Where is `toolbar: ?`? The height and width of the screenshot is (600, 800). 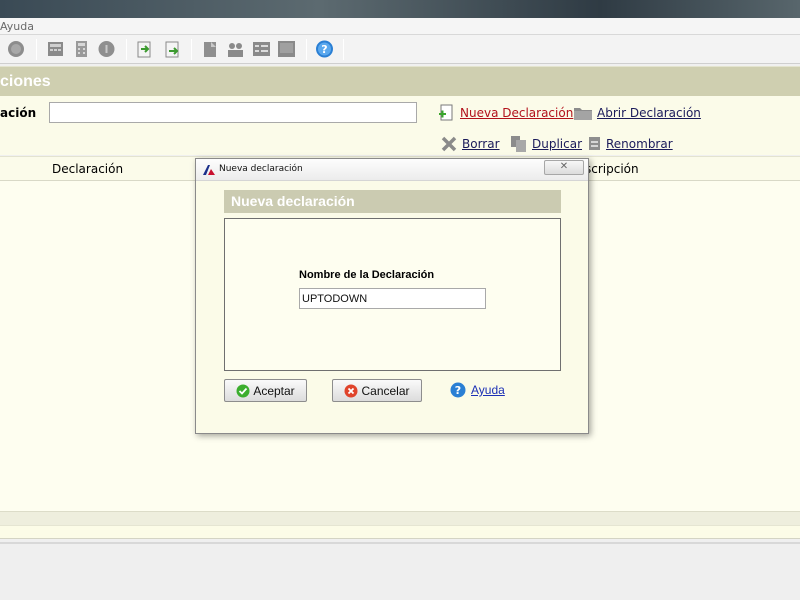 toolbar: ? is located at coordinates (400, 49).